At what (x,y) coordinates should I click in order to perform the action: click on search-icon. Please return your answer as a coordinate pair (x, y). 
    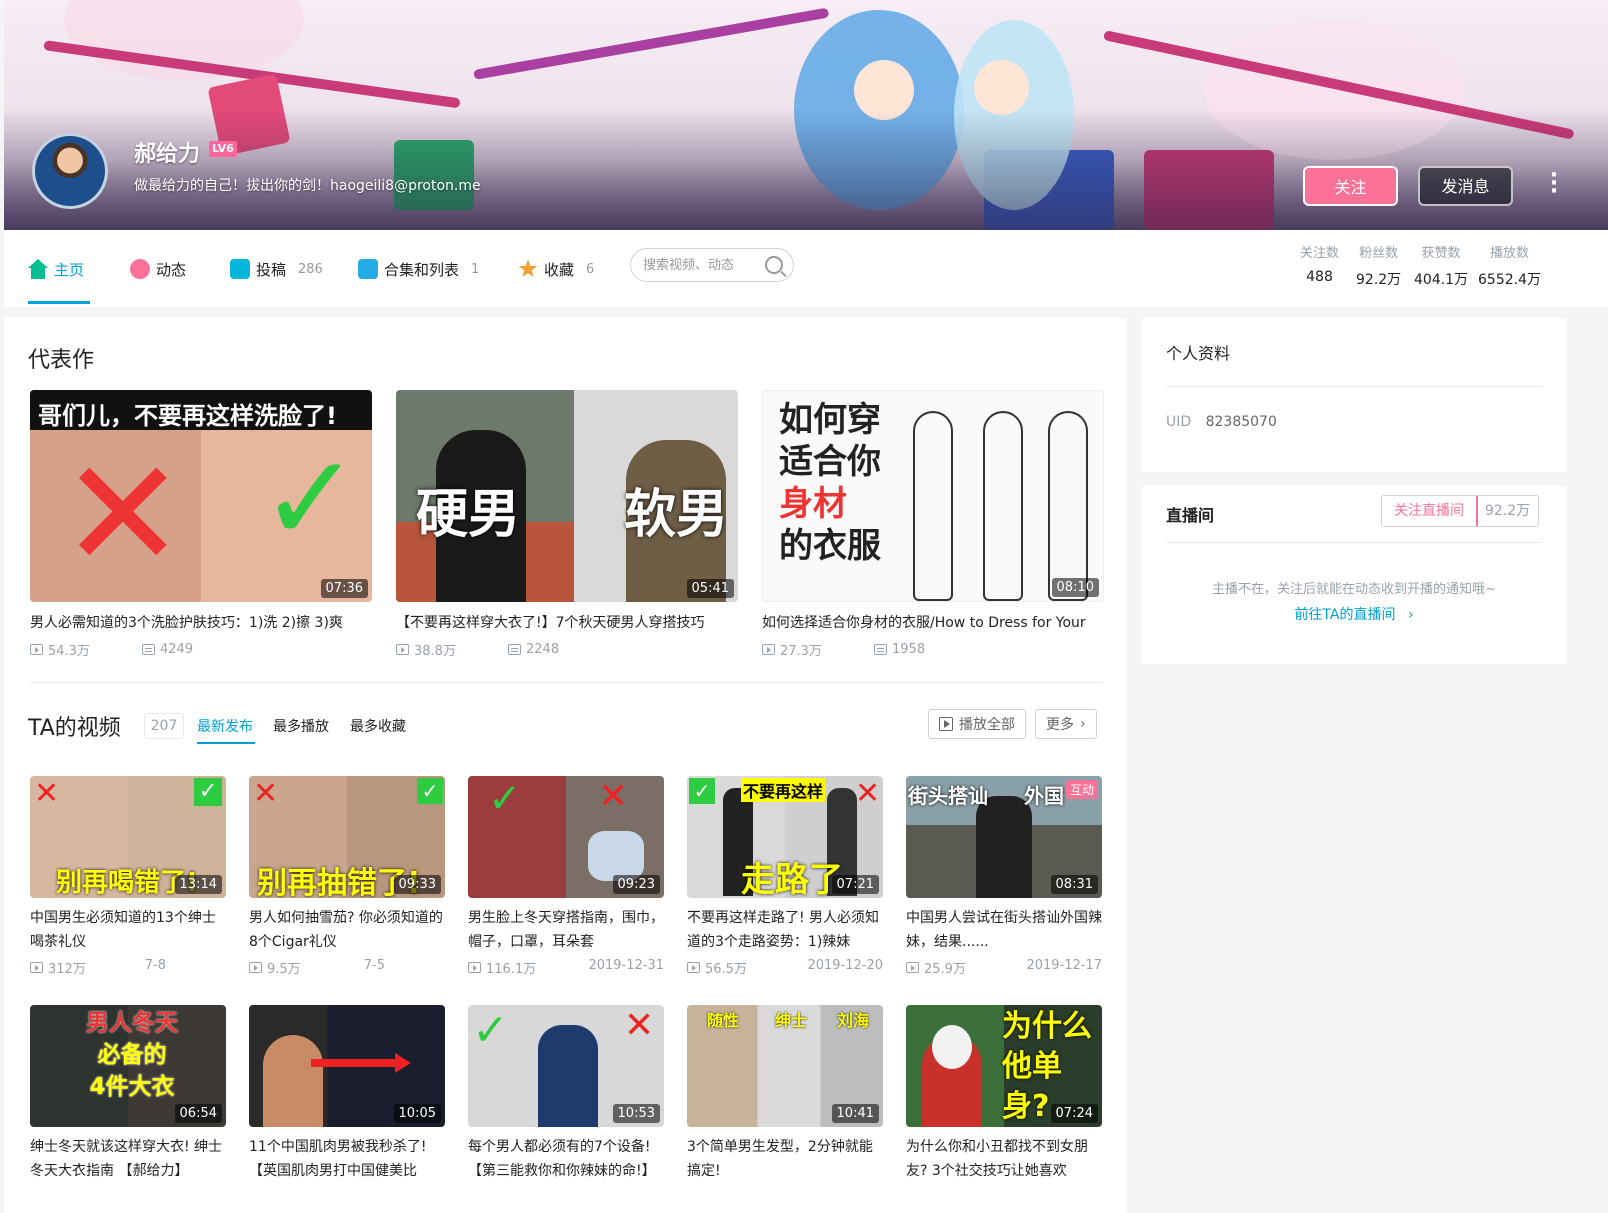
    Looking at the image, I should click on (774, 265).